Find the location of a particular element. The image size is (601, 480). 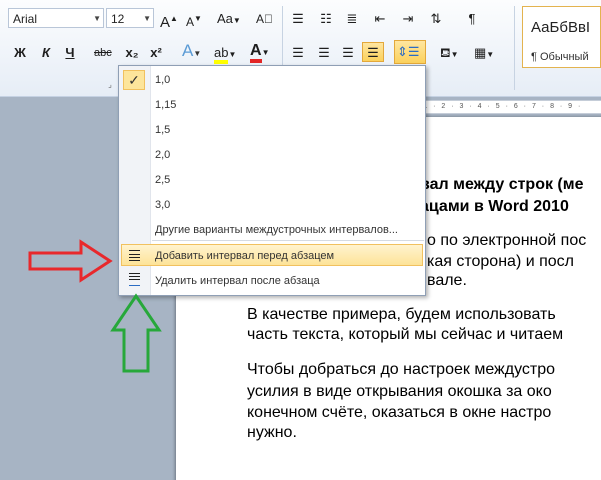

red-arrow-icon is located at coordinates (70, 261).